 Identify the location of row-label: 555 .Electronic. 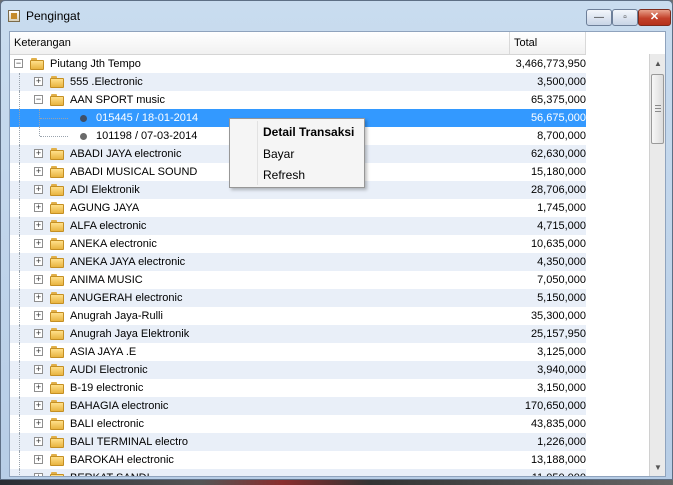
(106, 82).